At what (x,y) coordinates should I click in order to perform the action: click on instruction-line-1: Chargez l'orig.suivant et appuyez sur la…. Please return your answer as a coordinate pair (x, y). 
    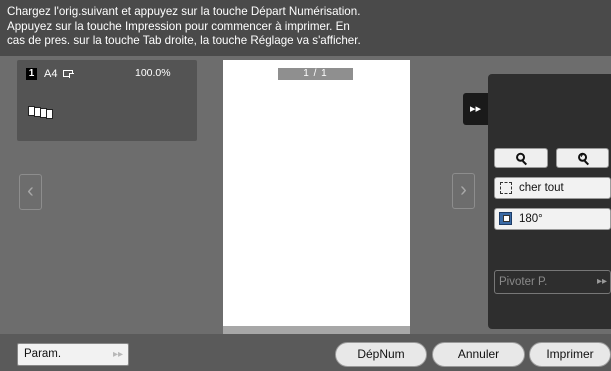
    Looking at the image, I should click on (184, 11).